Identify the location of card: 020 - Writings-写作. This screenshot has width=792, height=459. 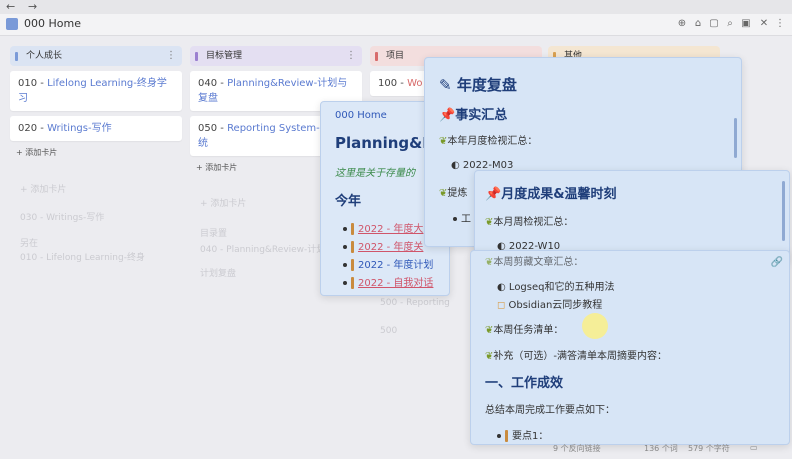
(96, 128).